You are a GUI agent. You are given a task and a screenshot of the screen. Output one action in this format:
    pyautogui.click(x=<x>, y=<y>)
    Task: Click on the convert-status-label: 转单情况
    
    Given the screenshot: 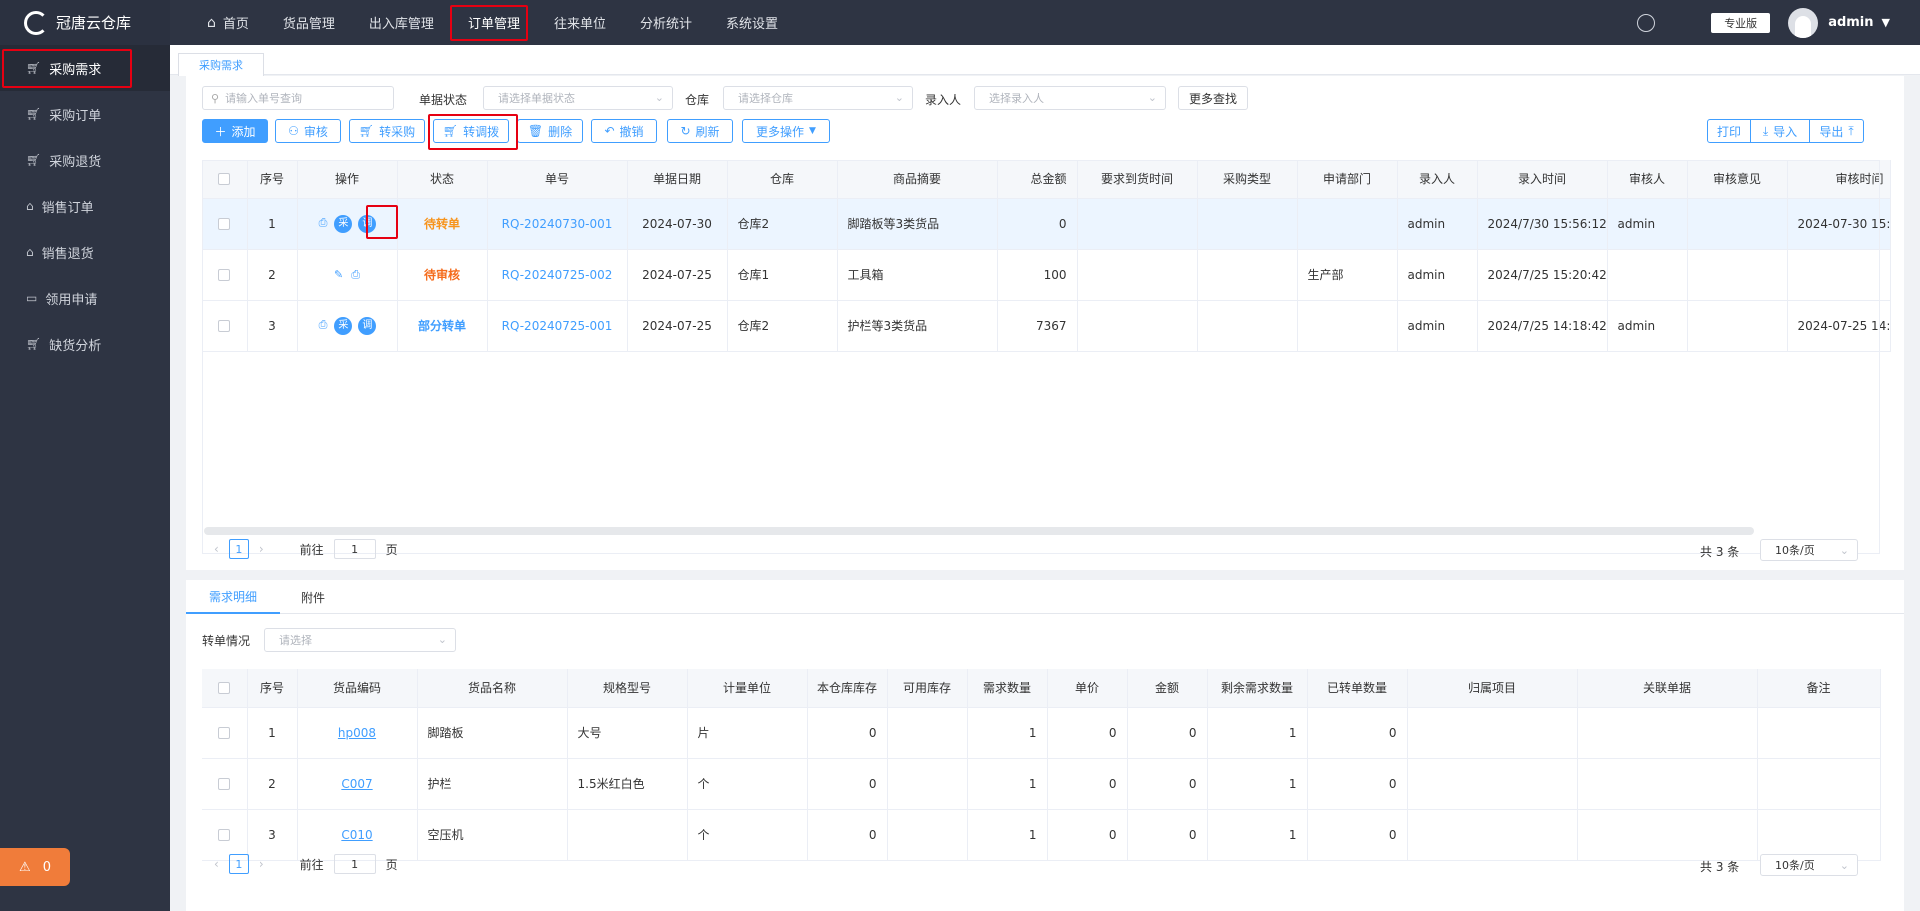 What is the action you would take?
    pyautogui.click(x=226, y=641)
    